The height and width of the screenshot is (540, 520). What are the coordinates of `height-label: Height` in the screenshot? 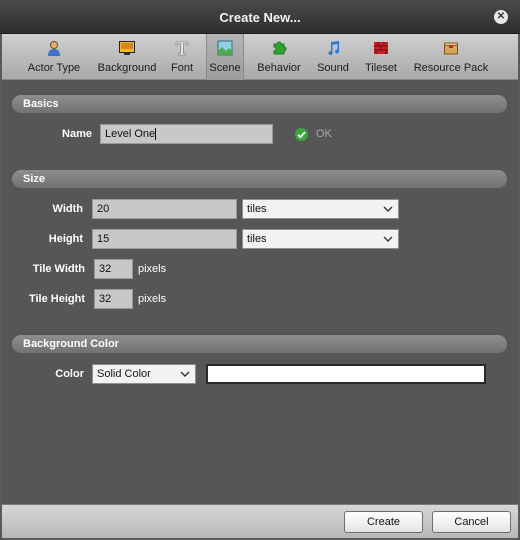 It's located at (65, 239).